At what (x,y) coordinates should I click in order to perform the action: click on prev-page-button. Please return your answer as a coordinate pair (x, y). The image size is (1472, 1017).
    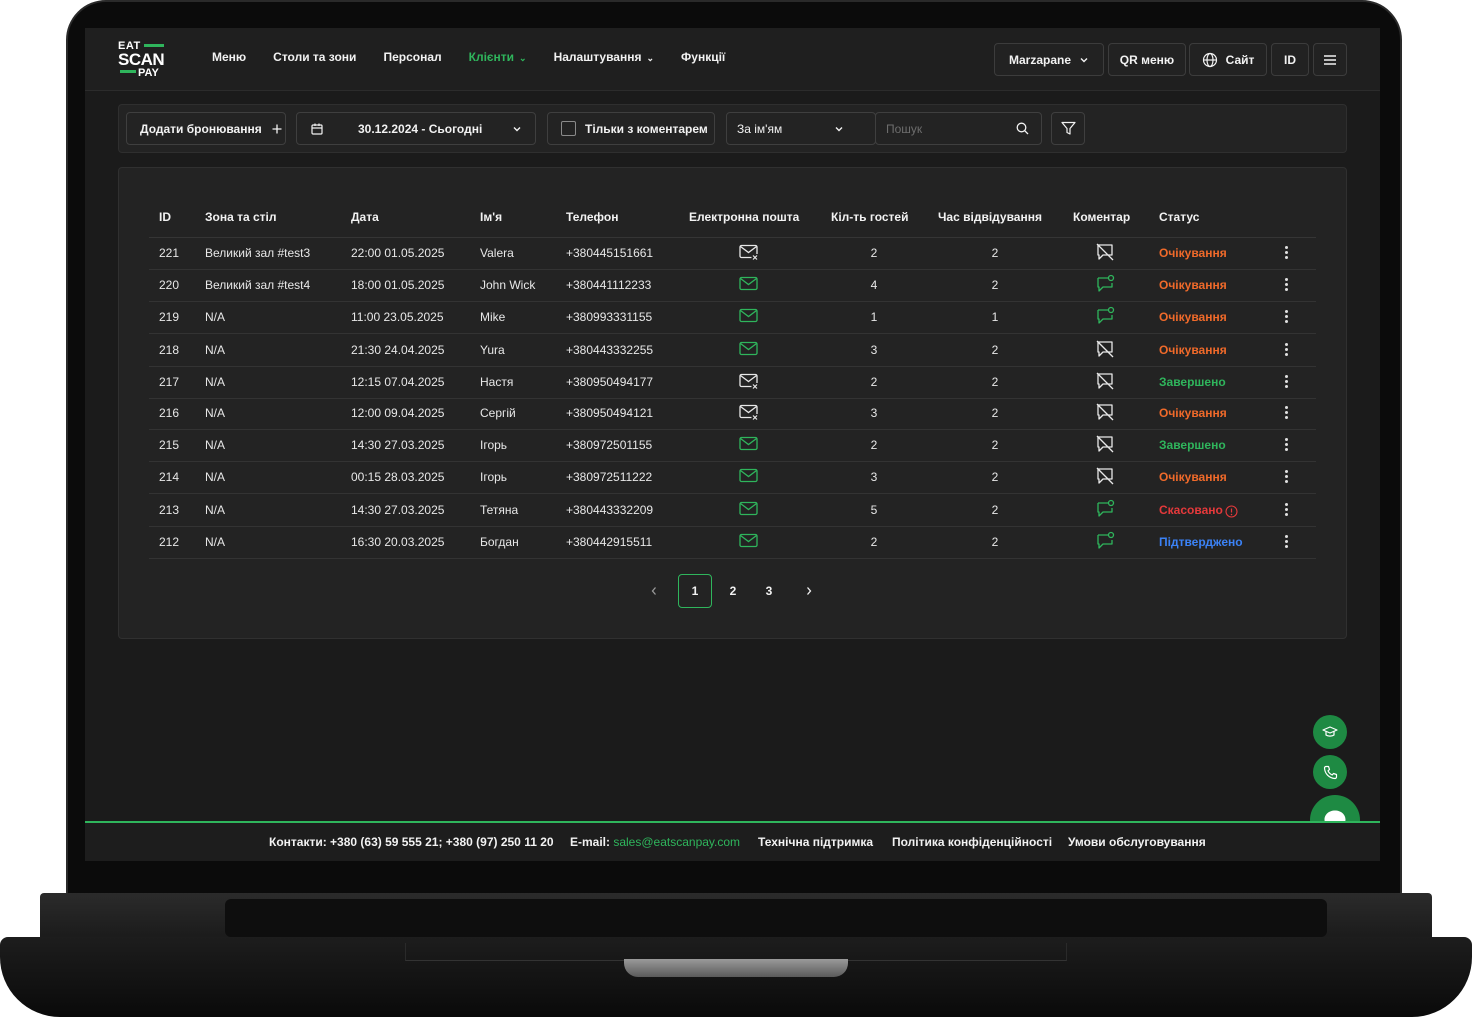
    Looking at the image, I should click on (654, 591).